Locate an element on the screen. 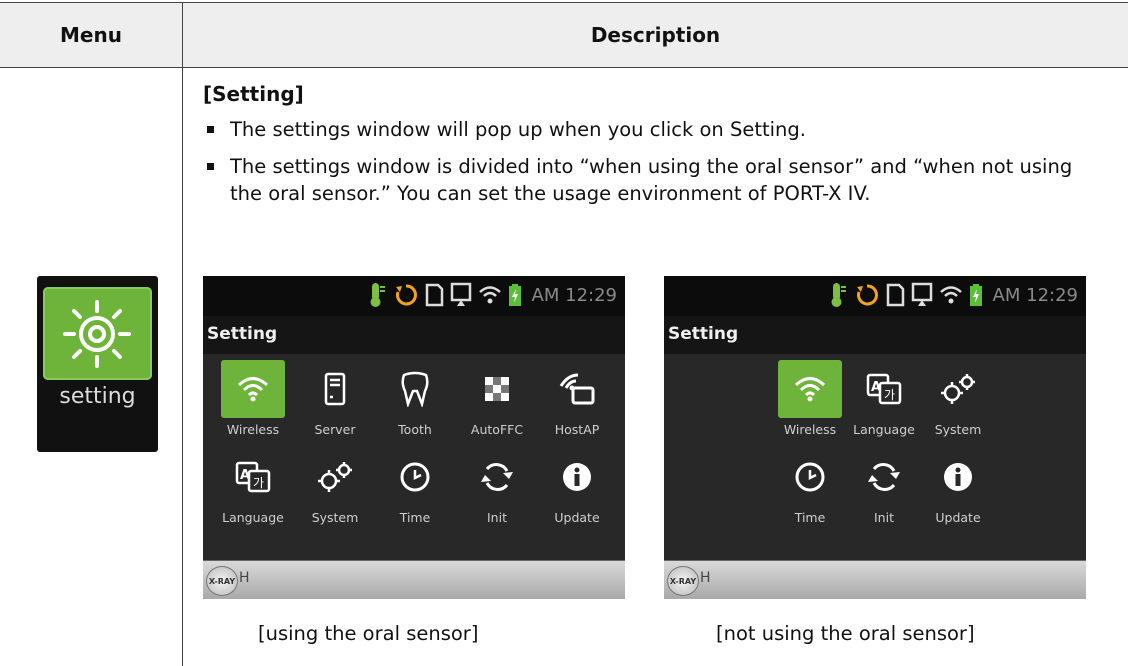 Image resolution: width=1128 pixels, height=666 pixels. app-hostap: HostAP is located at coordinates (577, 398).